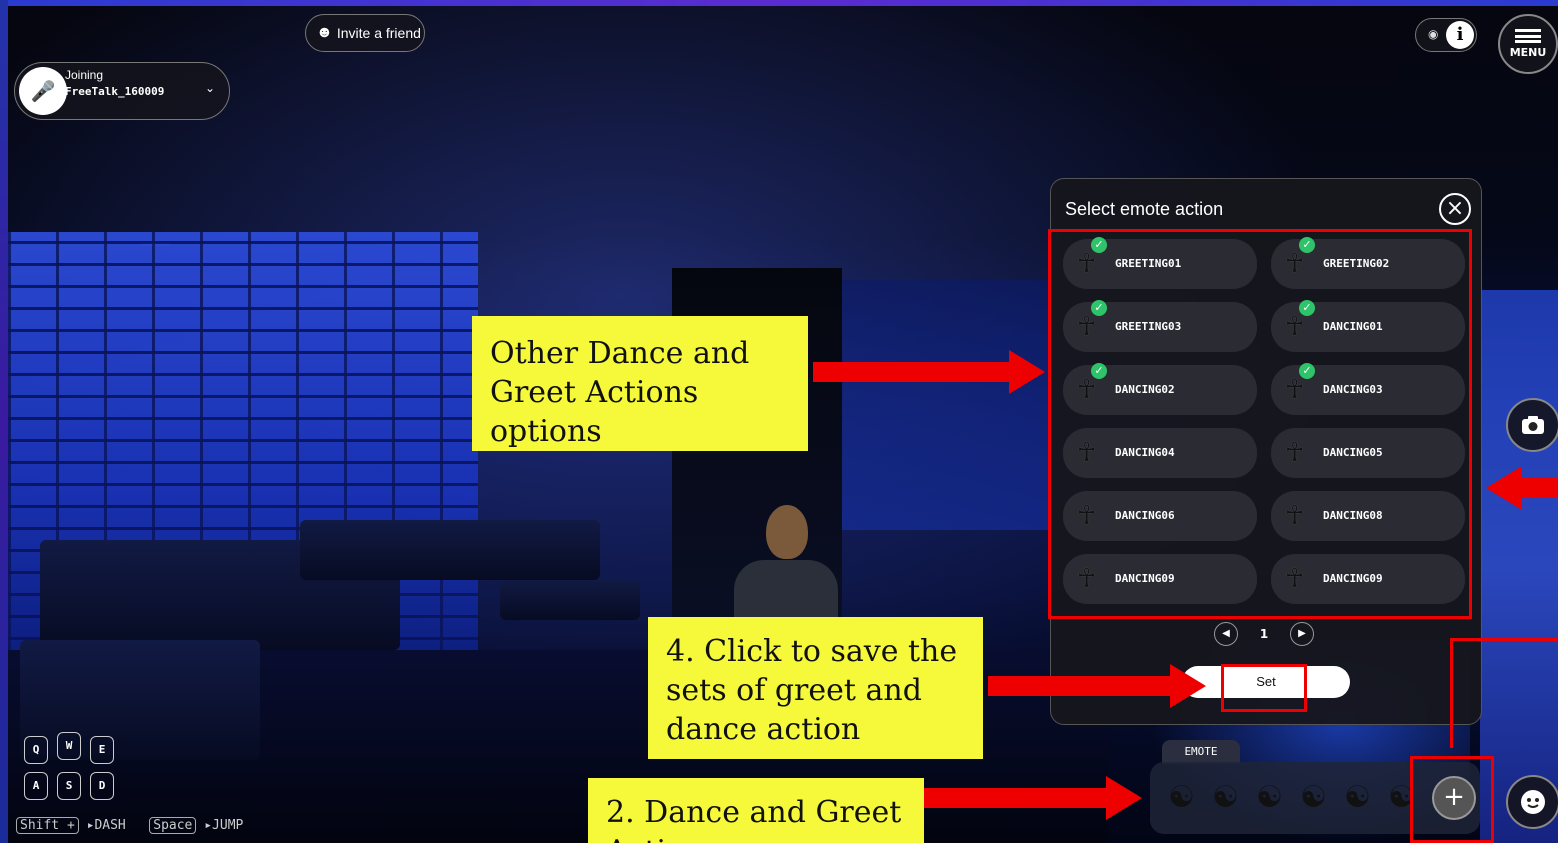  Describe the element at coordinates (47, 825) in the screenshot. I see `shift-key: Shift +` at that location.